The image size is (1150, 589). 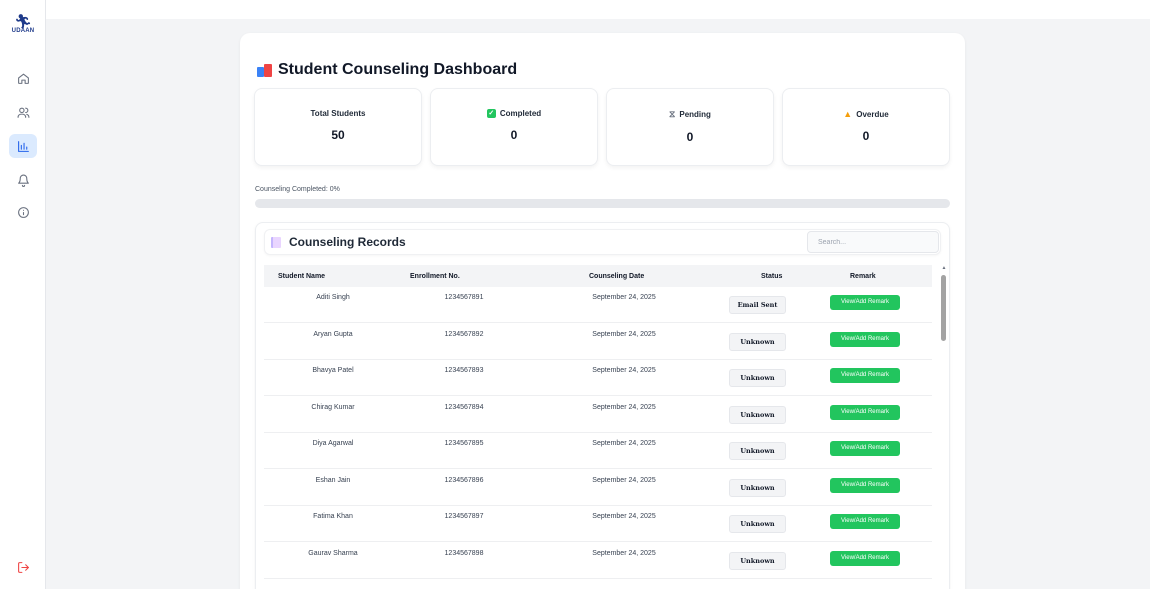 What do you see at coordinates (23, 294) in the screenshot?
I see `sidebar: 🏃︎ UDAAN` at bounding box center [23, 294].